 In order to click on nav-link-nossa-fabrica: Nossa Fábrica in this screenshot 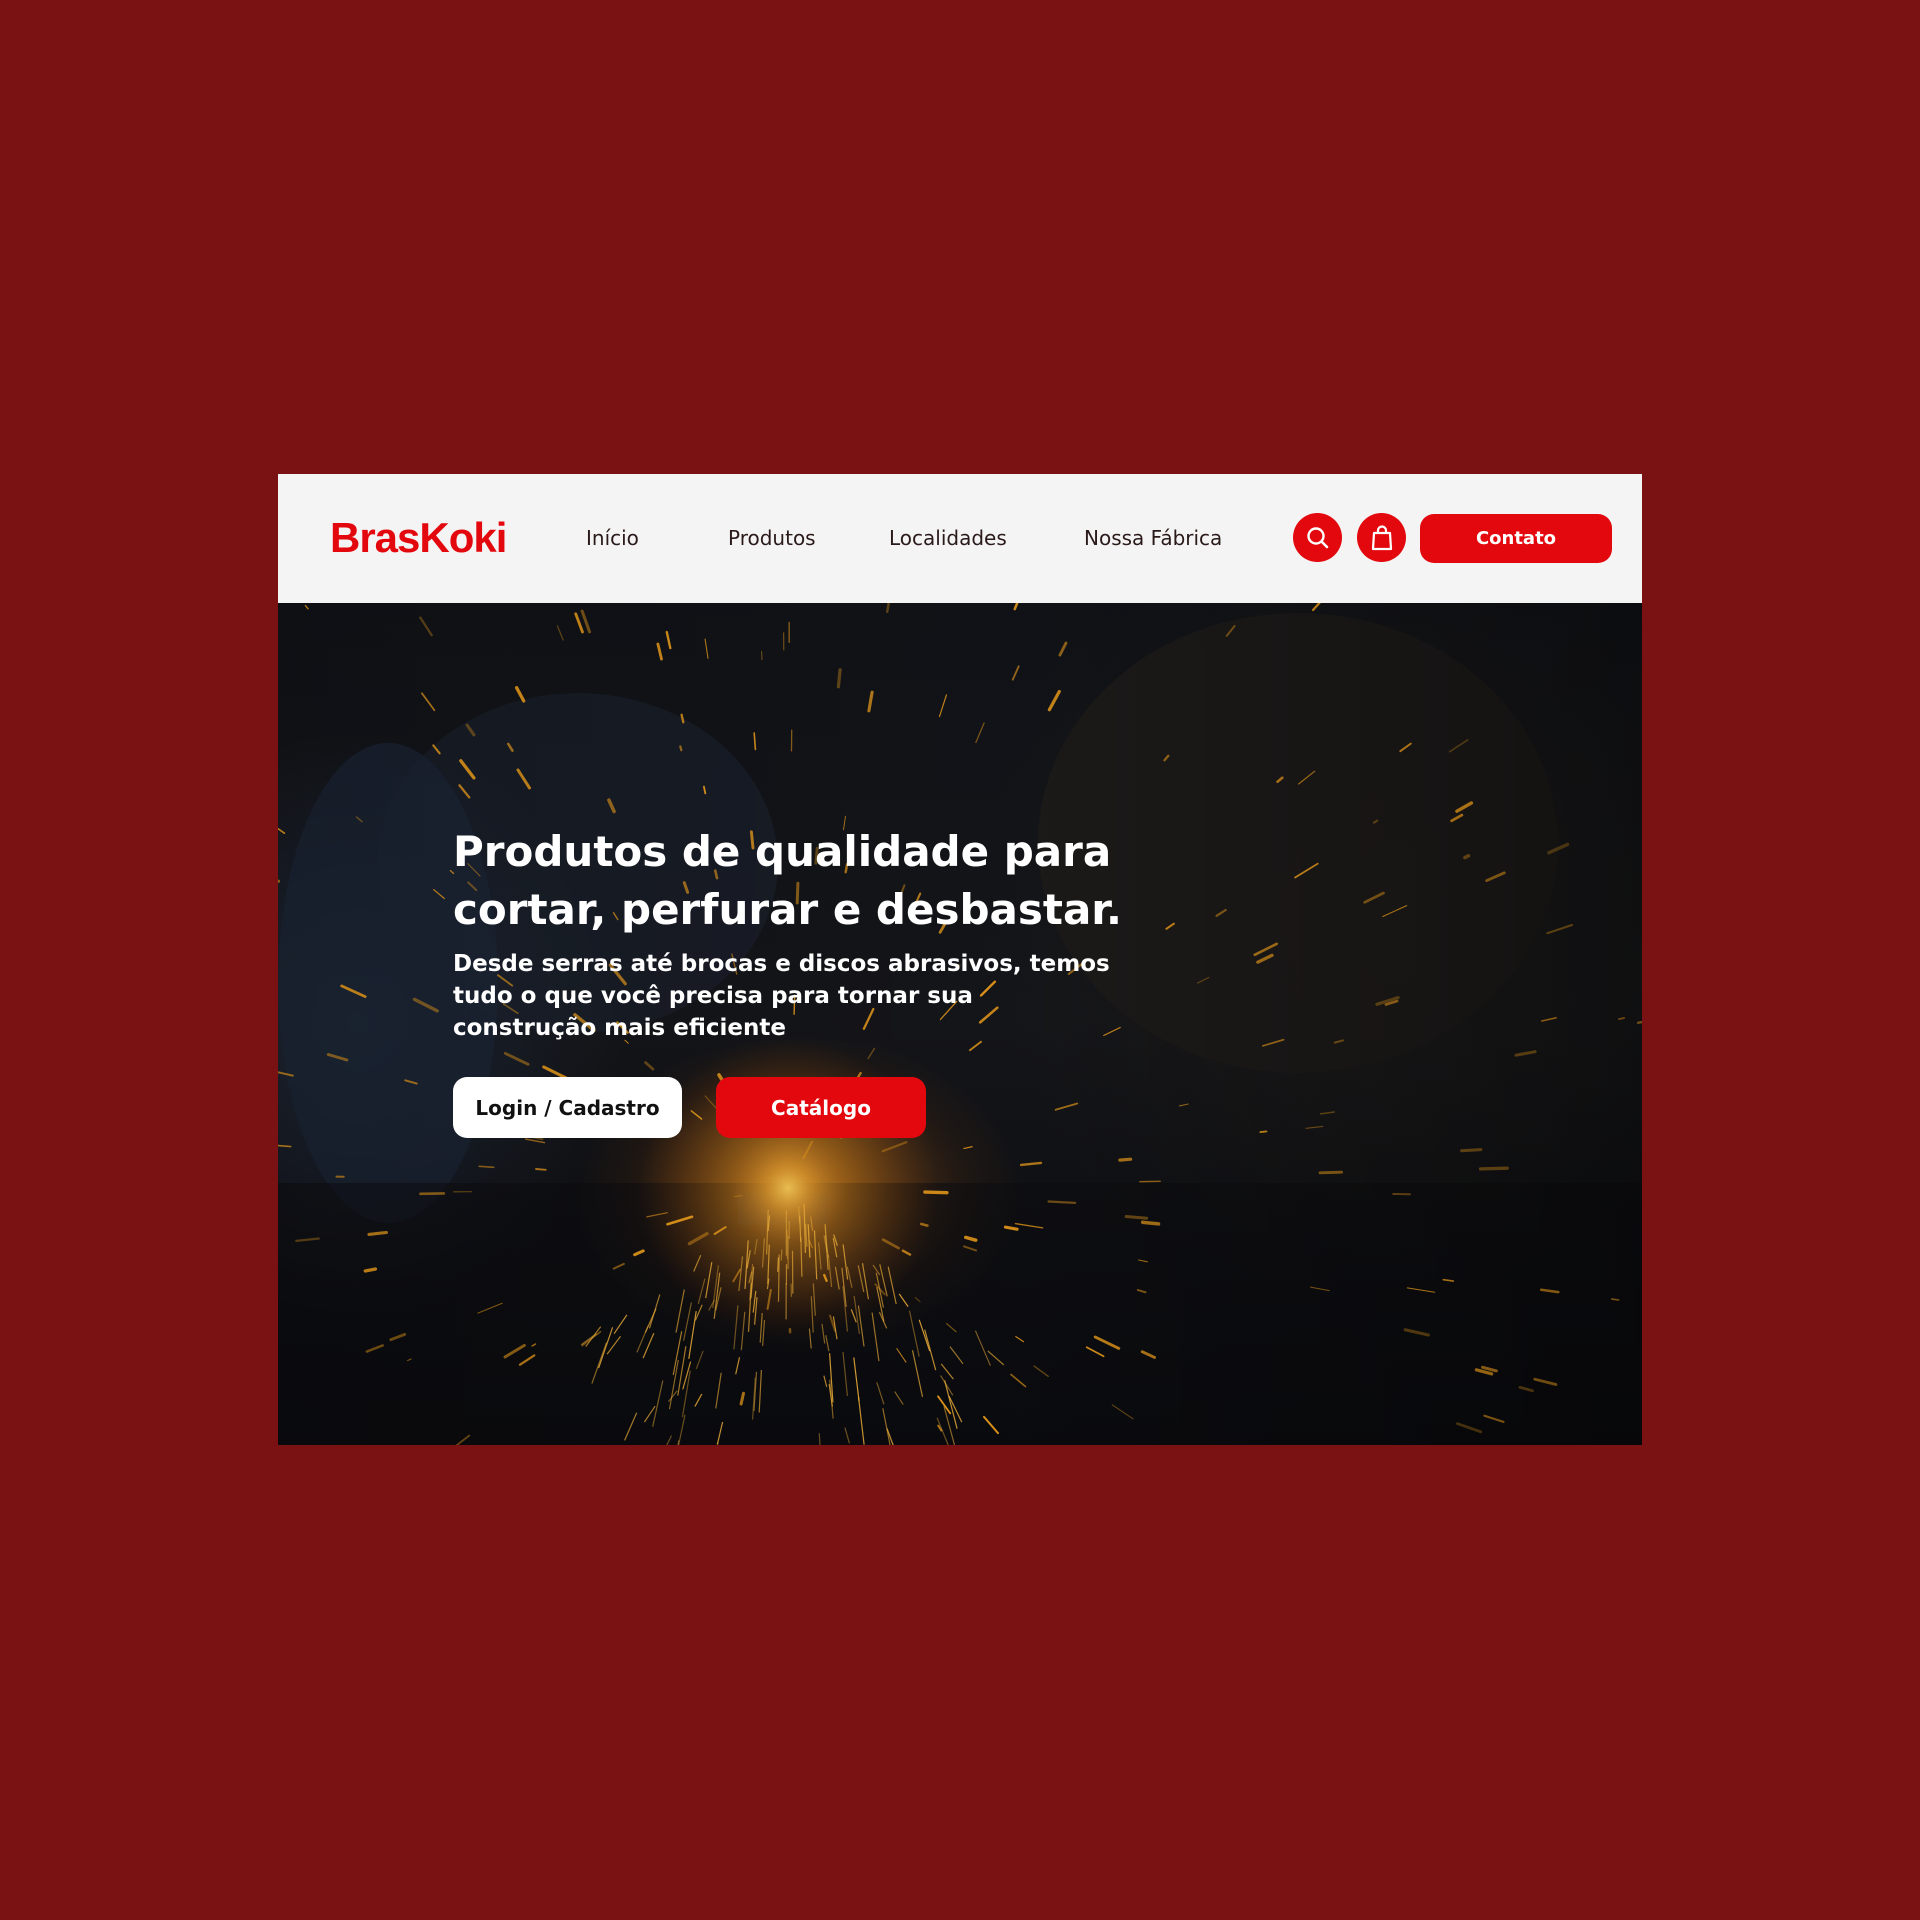, I will do `click(1153, 538)`.